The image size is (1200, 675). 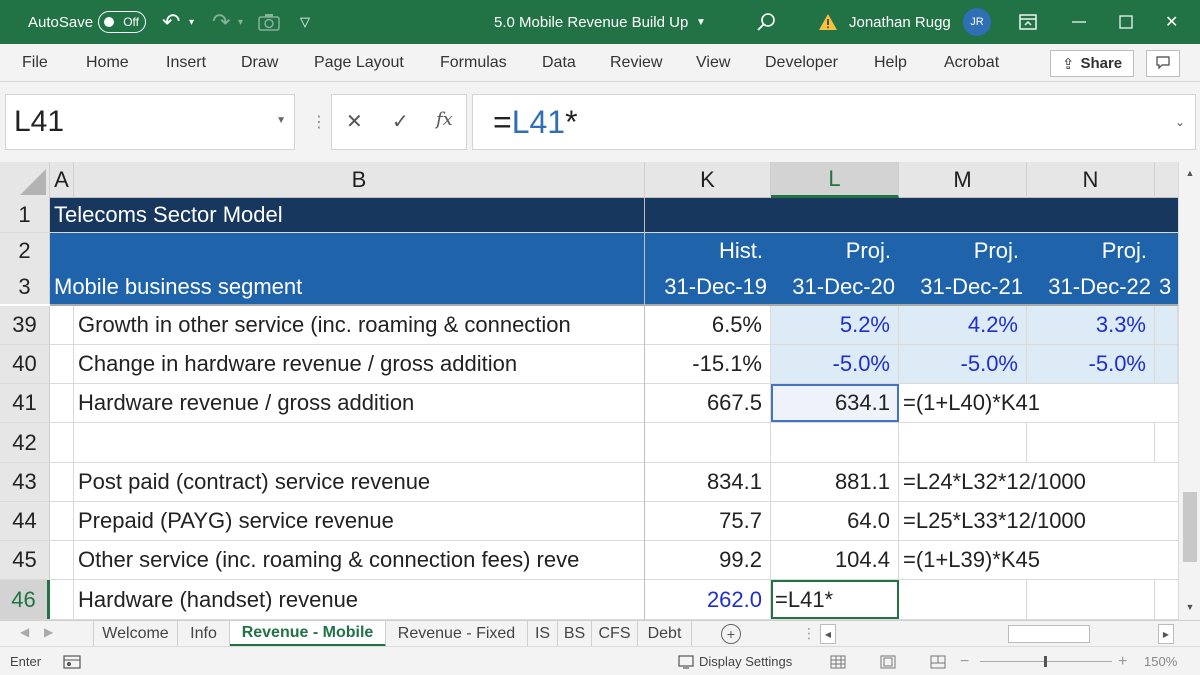 I want to click on scroll-down-icon: ▼, so click(x=1190, y=607).